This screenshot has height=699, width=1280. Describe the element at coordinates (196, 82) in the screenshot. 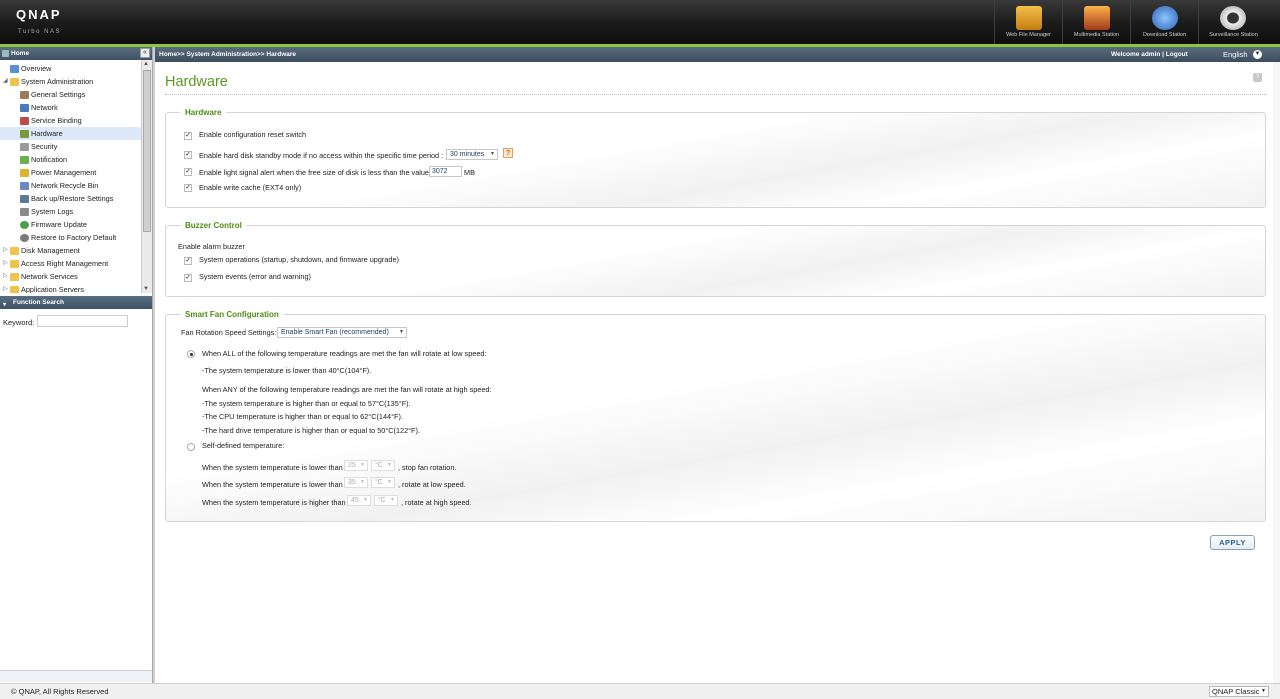

I see `page-title: Hardware` at that location.